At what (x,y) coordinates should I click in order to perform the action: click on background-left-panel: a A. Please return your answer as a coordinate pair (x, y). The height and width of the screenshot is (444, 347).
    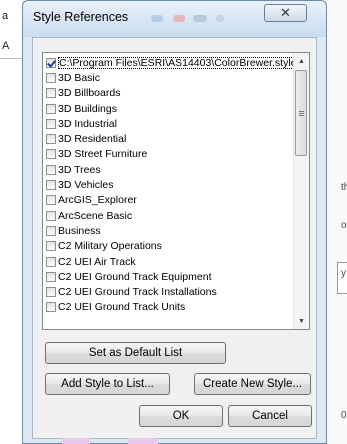
    Looking at the image, I should click on (11, 222).